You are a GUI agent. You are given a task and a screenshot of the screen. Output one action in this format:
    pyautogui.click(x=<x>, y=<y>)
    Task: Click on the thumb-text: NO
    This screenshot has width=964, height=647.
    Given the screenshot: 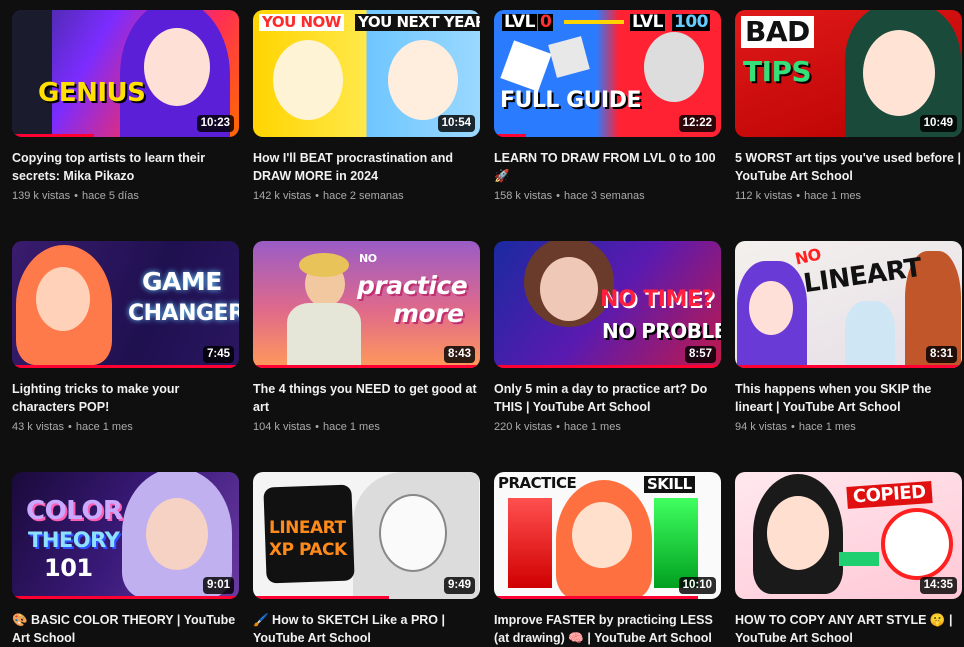 What is the action you would take?
    pyautogui.click(x=368, y=258)
    